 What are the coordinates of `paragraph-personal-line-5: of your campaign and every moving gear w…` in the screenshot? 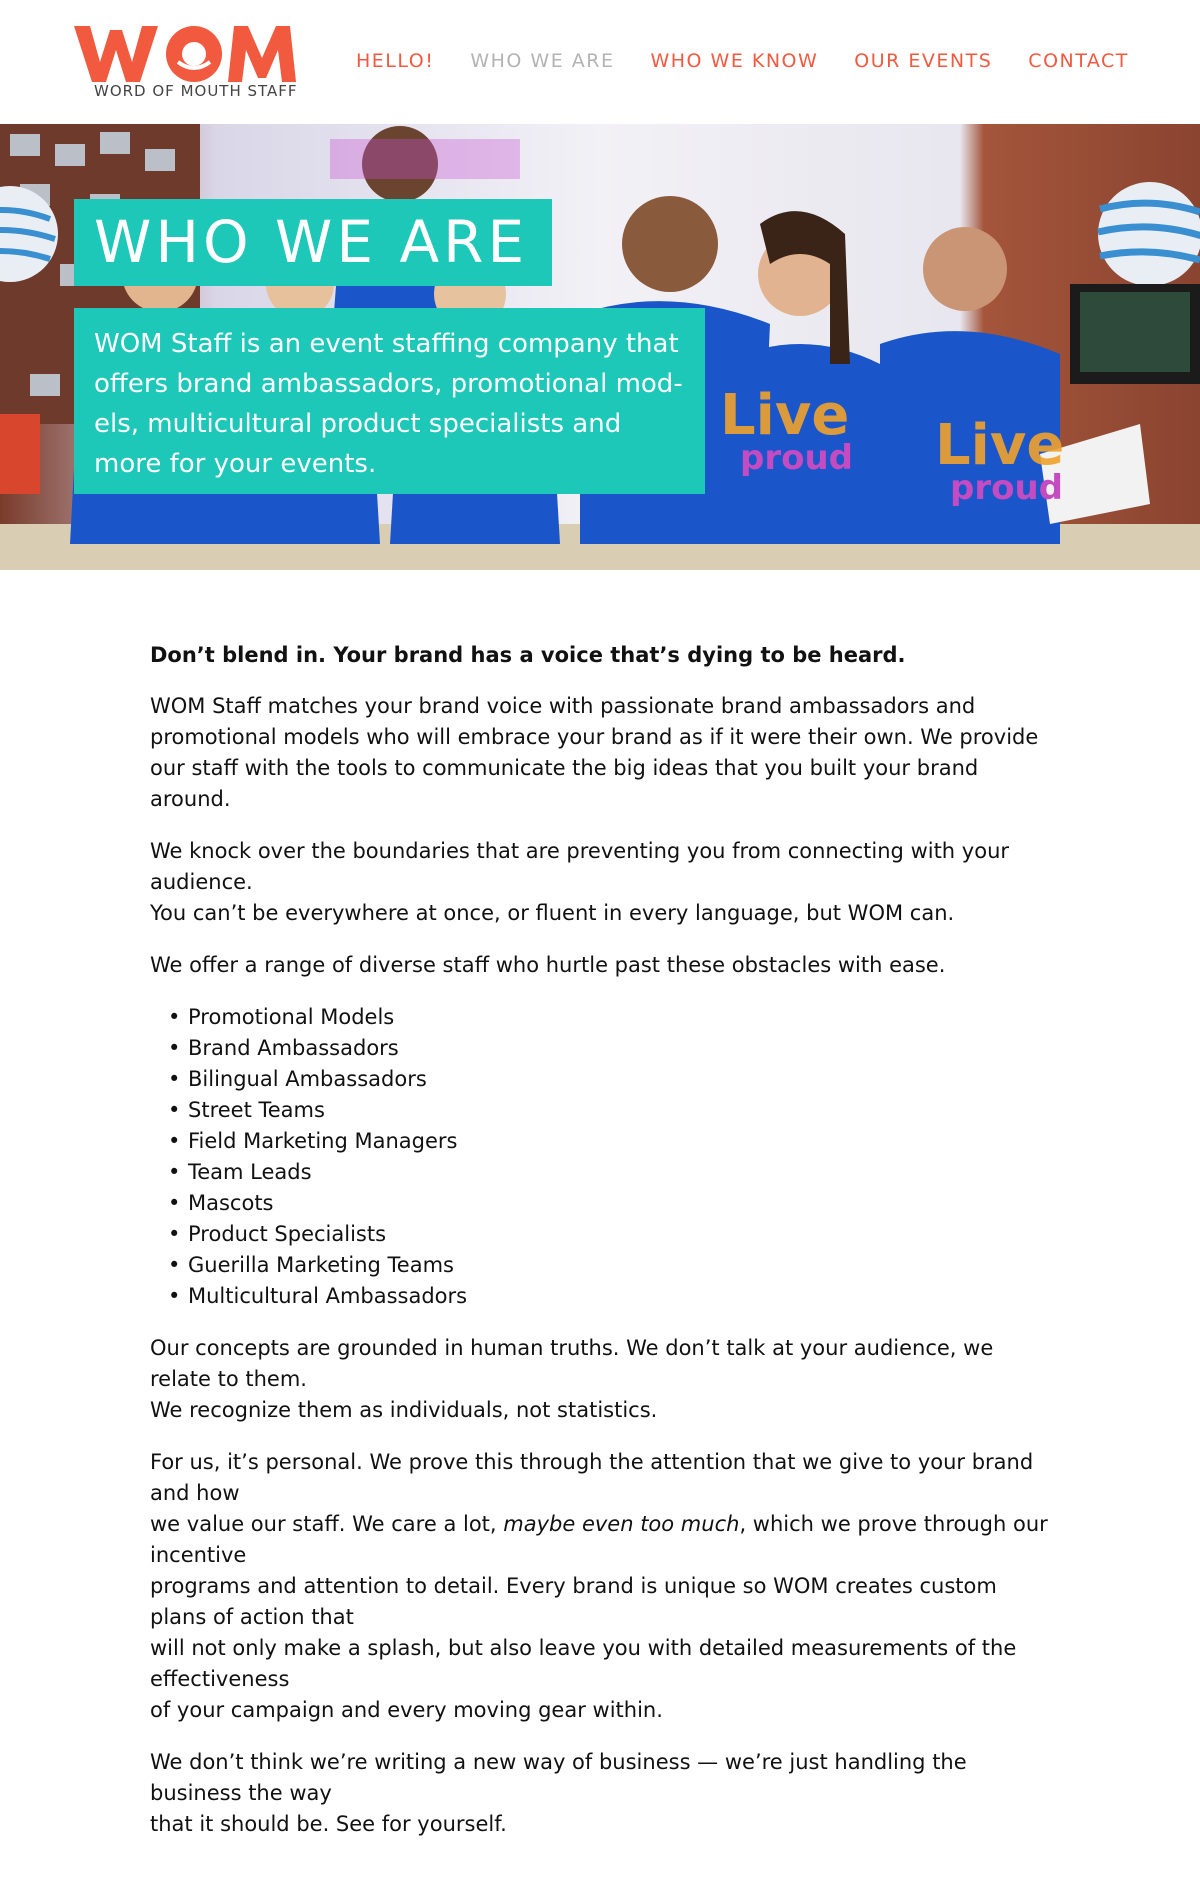 It's located at (406, 1710).